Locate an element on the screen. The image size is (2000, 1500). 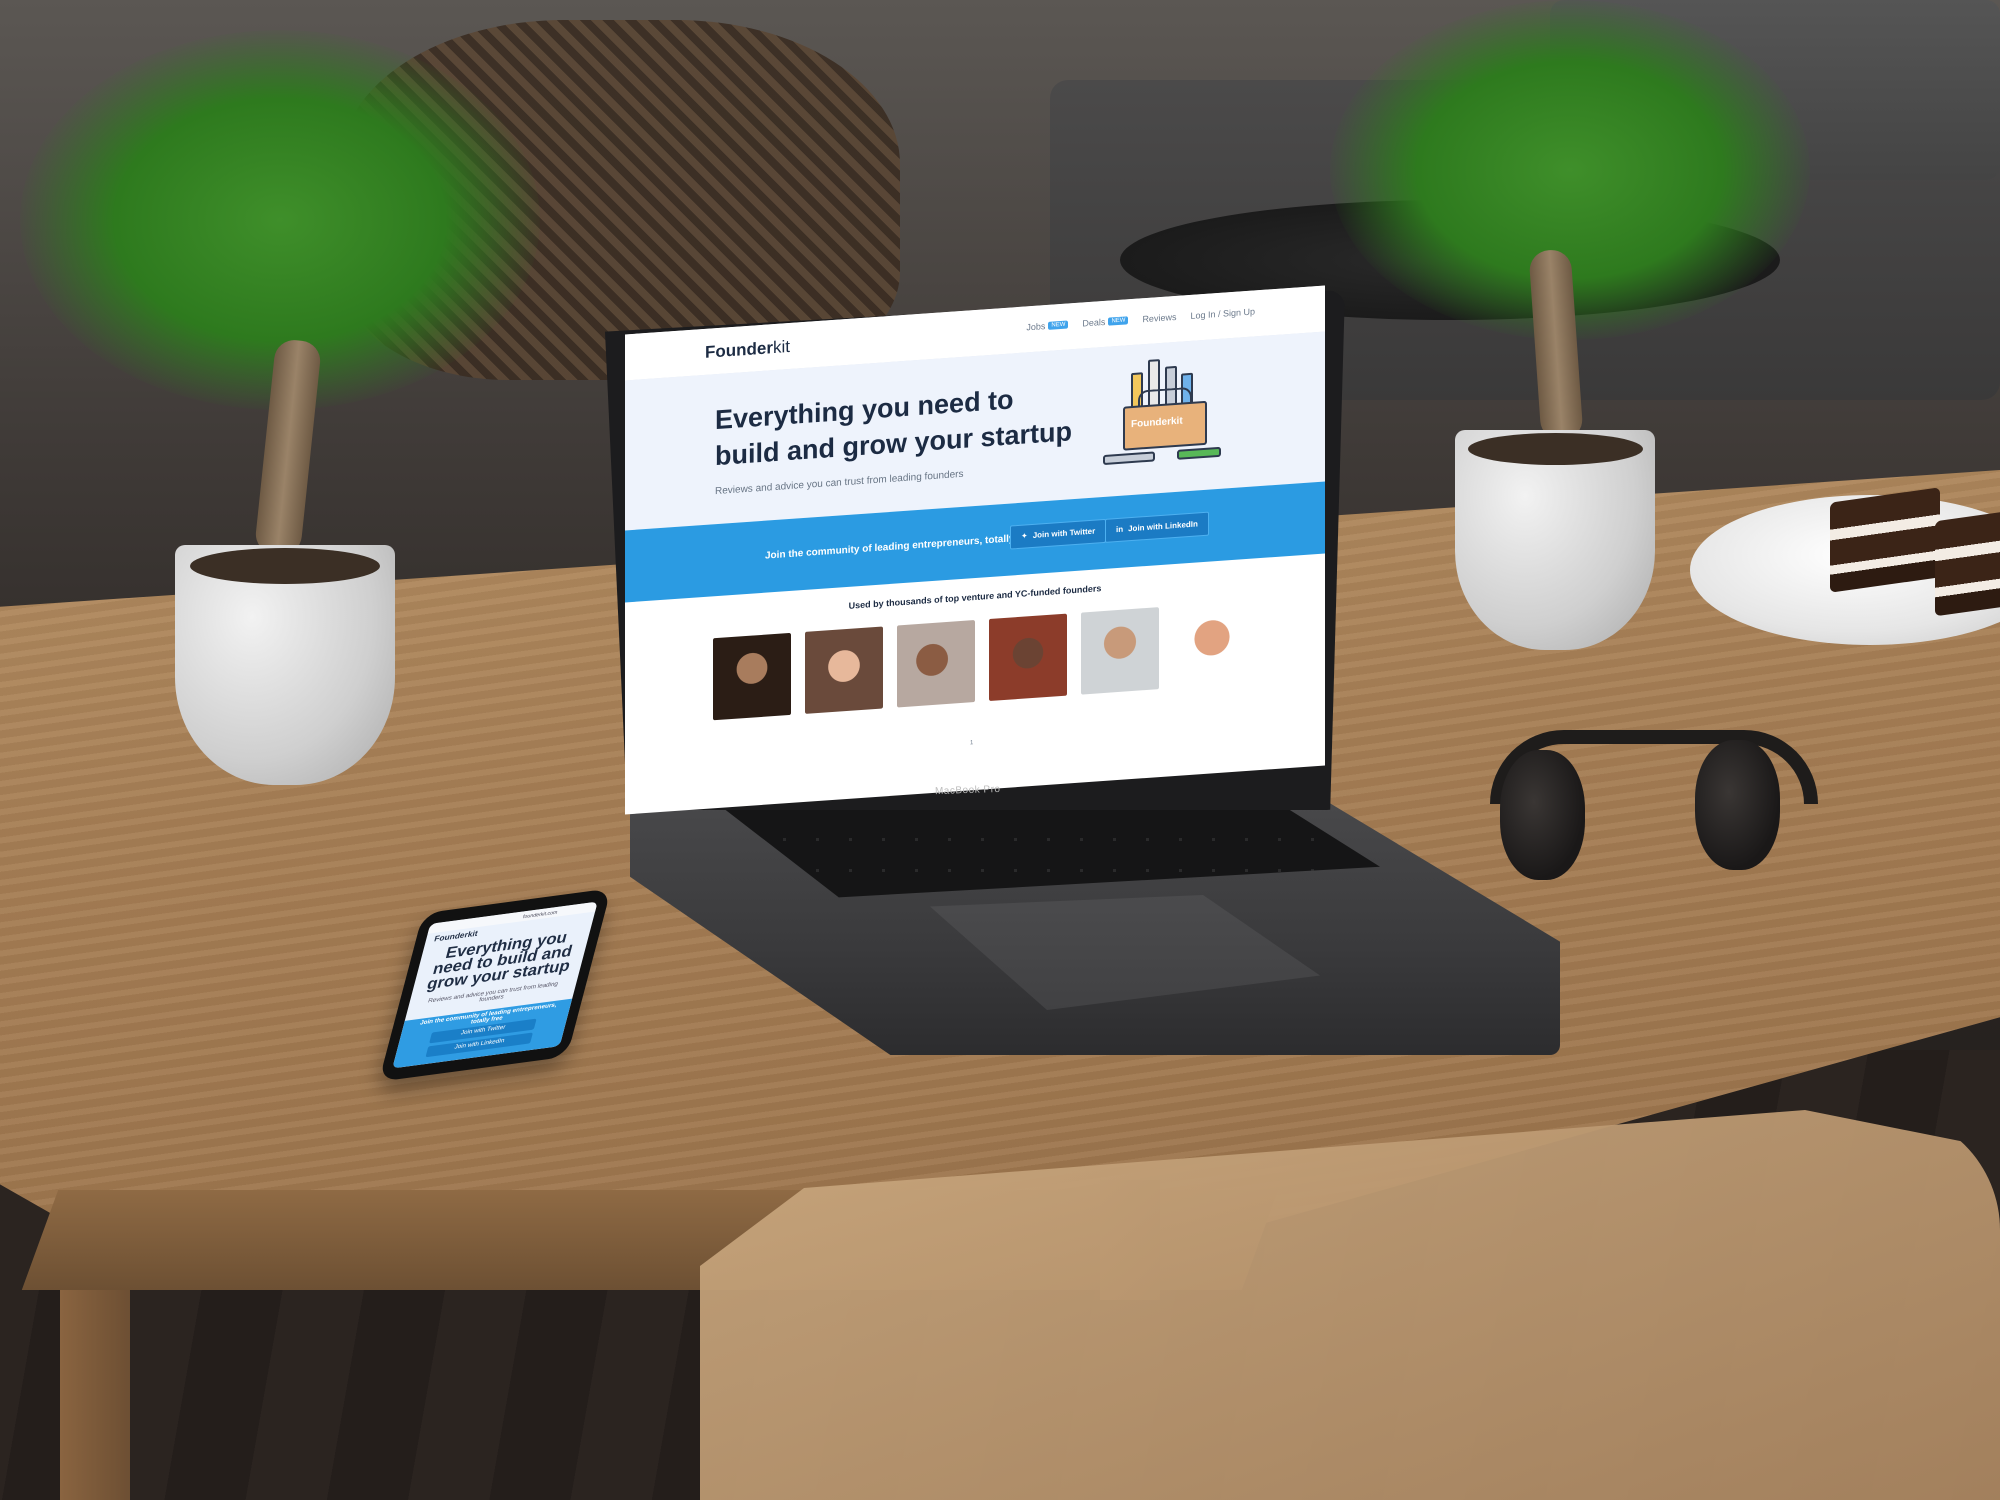
nav-item-jobs: Jobs NEW is located at coordinates (1047, 326).